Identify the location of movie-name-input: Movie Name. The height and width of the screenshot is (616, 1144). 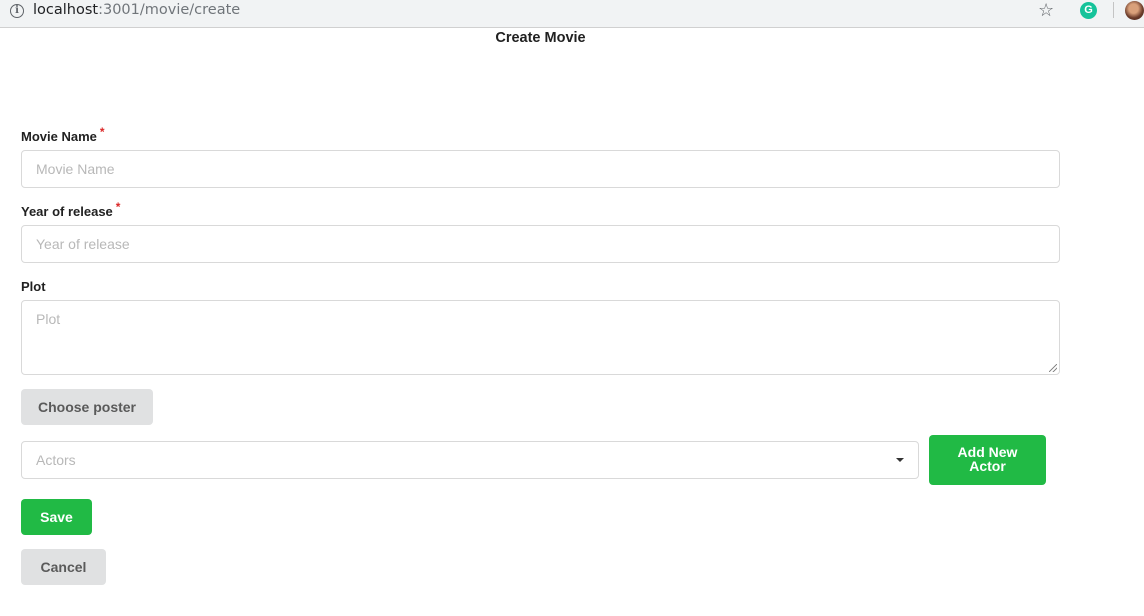
(540, 169).